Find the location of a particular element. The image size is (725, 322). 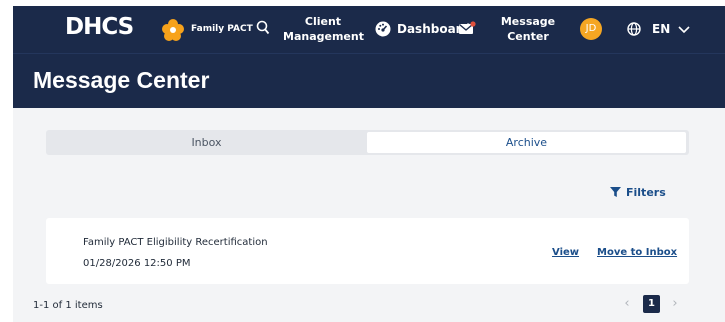

message-subject: Family PACT Eligibility Recertification is located at coordinates (175, 242).